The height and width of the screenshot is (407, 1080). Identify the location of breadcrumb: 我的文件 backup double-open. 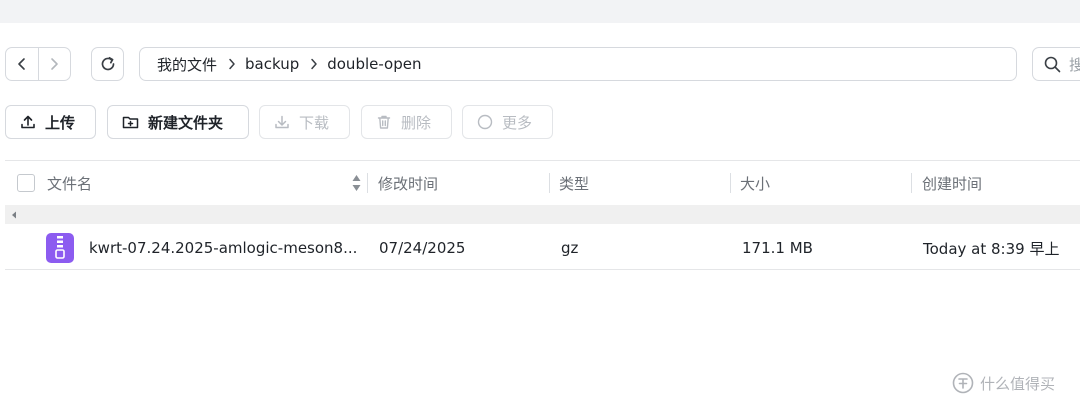
(578, 64).